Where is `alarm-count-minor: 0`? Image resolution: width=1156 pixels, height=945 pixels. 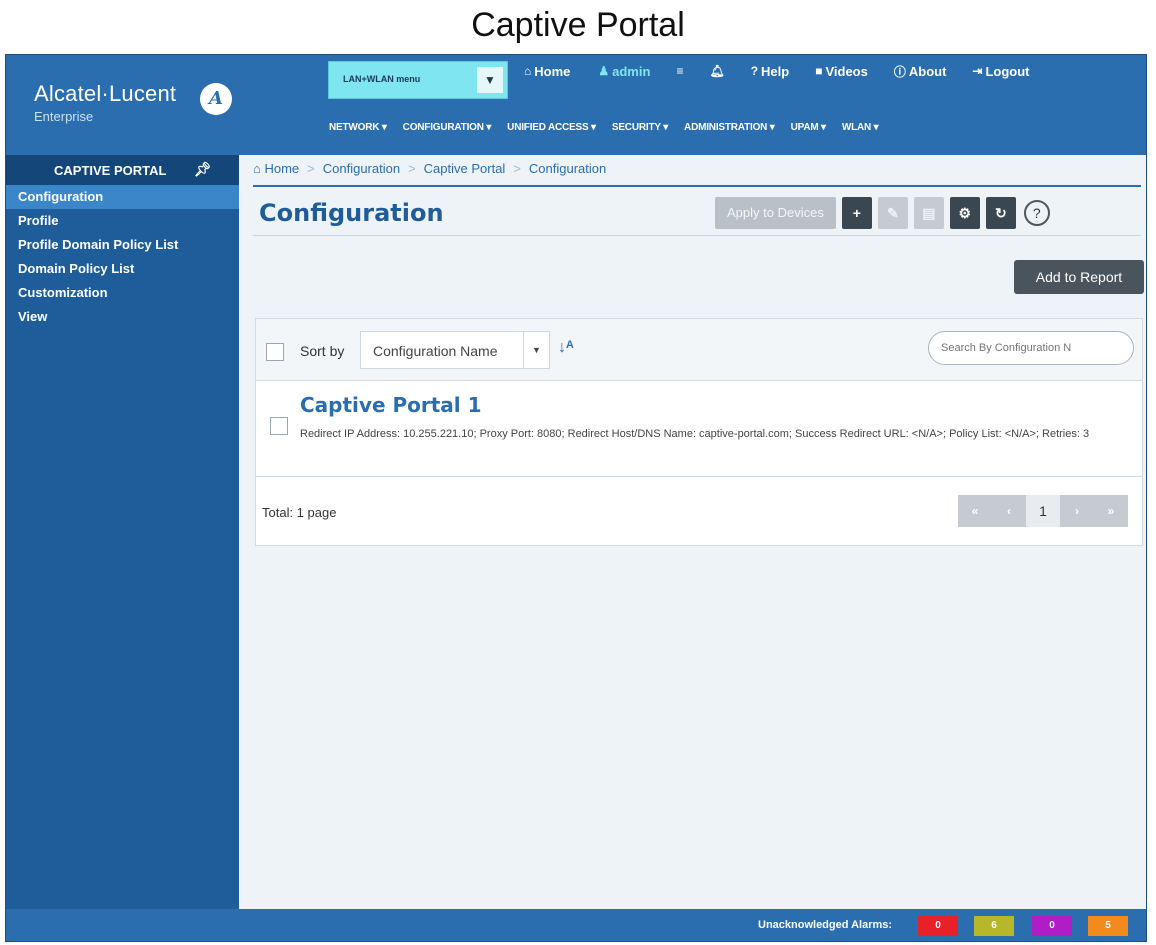 alarm-count-minor: 0 is located at coordinates (1052, 926).